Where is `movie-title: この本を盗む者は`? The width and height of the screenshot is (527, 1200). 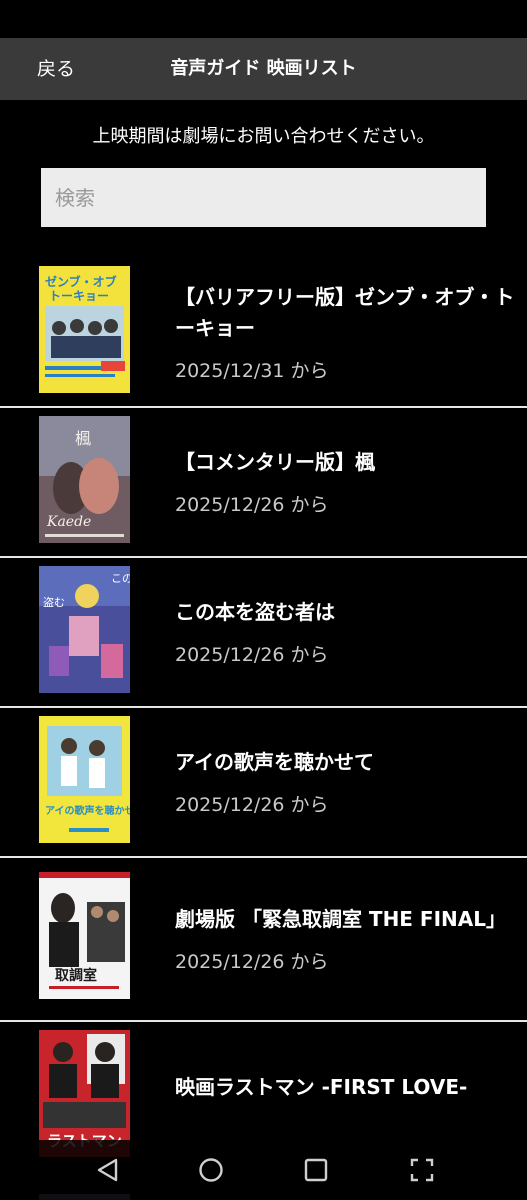 movie-title: この本を盗む者は is located at coordinates (255, 612).